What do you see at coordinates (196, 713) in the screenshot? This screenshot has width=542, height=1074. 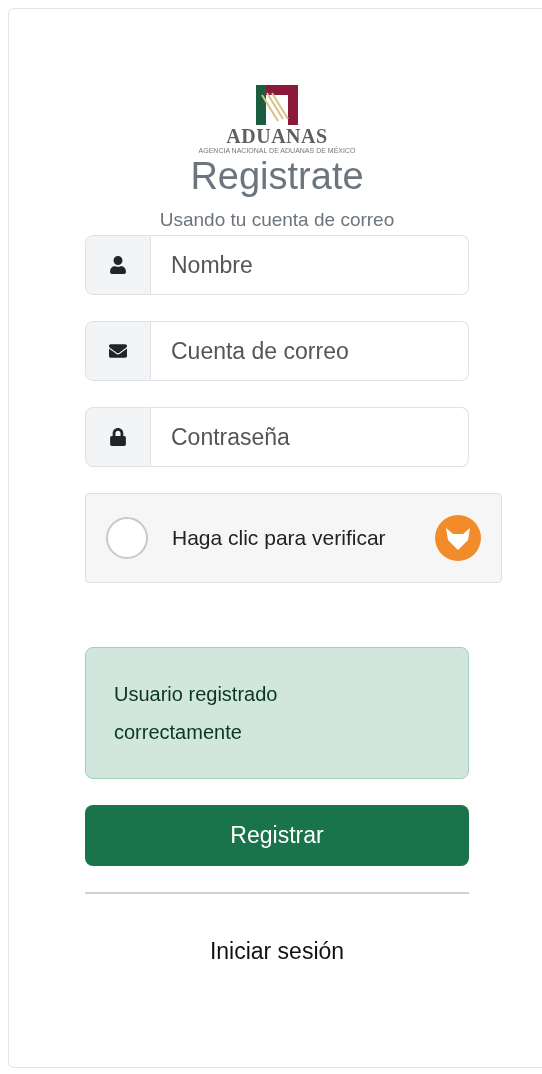 I see `alert-message: Usuario registrado correctamente` at bounding box center [196, 713].